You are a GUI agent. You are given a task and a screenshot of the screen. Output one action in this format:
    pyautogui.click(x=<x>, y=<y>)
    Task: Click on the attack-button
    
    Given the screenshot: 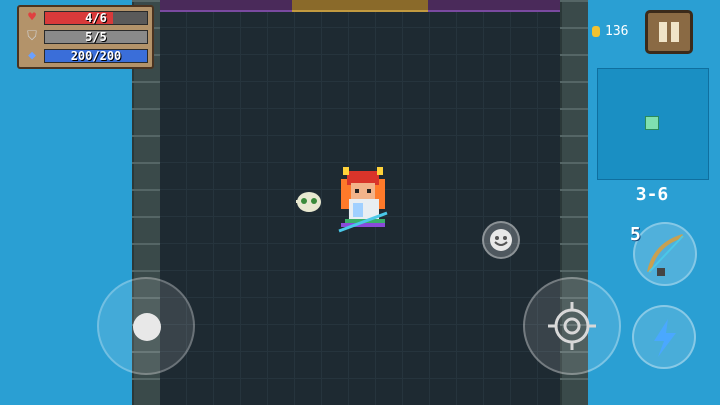 What is the action you would take?
    pyautogui.click(x=572, y=326)
    